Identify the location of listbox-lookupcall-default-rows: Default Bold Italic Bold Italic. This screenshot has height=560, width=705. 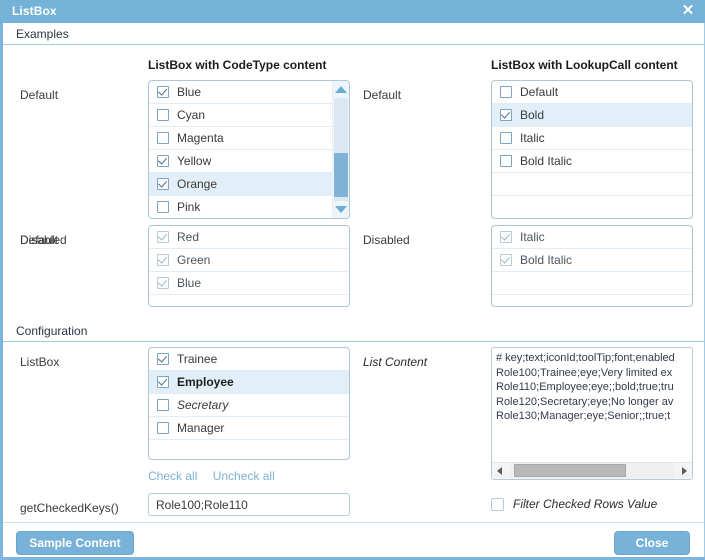
(592, 149).